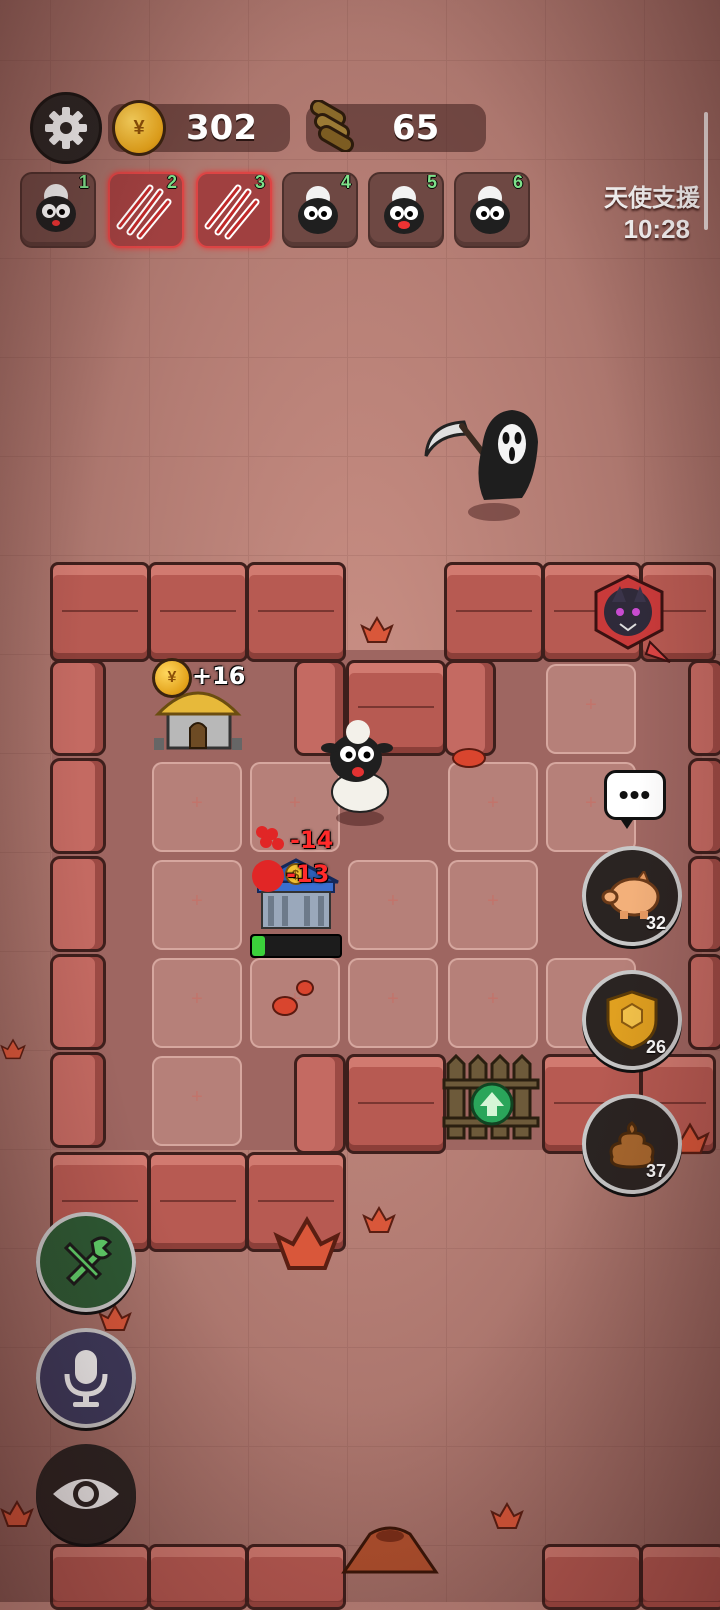 This screenshot has height=1610, width=720. Describe the element at coordinates (492, 1101) in the screenshot. I see `wooden-gate-upgrade` at that location.